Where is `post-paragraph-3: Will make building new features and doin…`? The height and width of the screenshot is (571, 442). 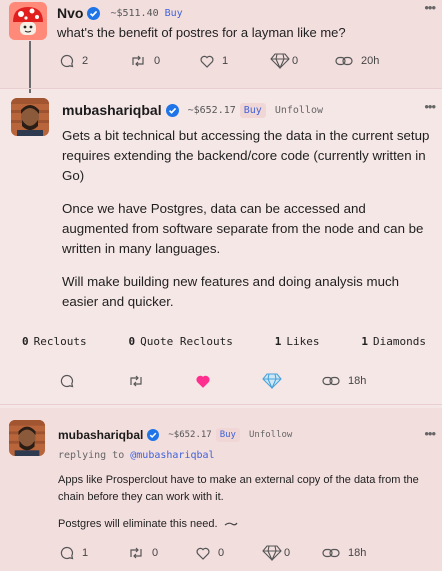 post-paragraph-3: Will make building new features and doin… is located at coordinates (231, 291).